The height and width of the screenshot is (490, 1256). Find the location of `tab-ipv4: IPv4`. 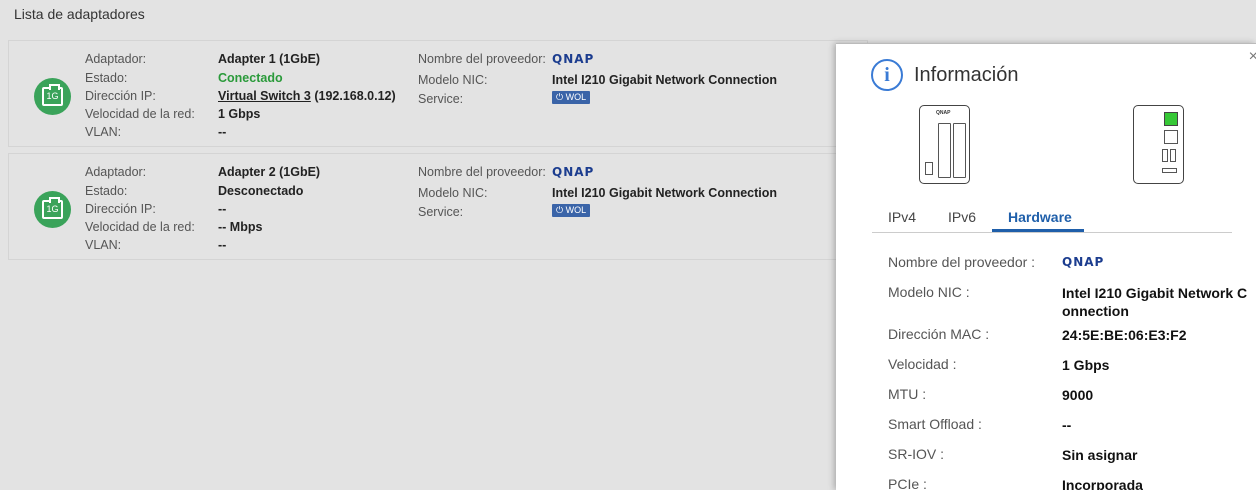

tab-ipv4: IPv4 is located at coordinates (902, 217).